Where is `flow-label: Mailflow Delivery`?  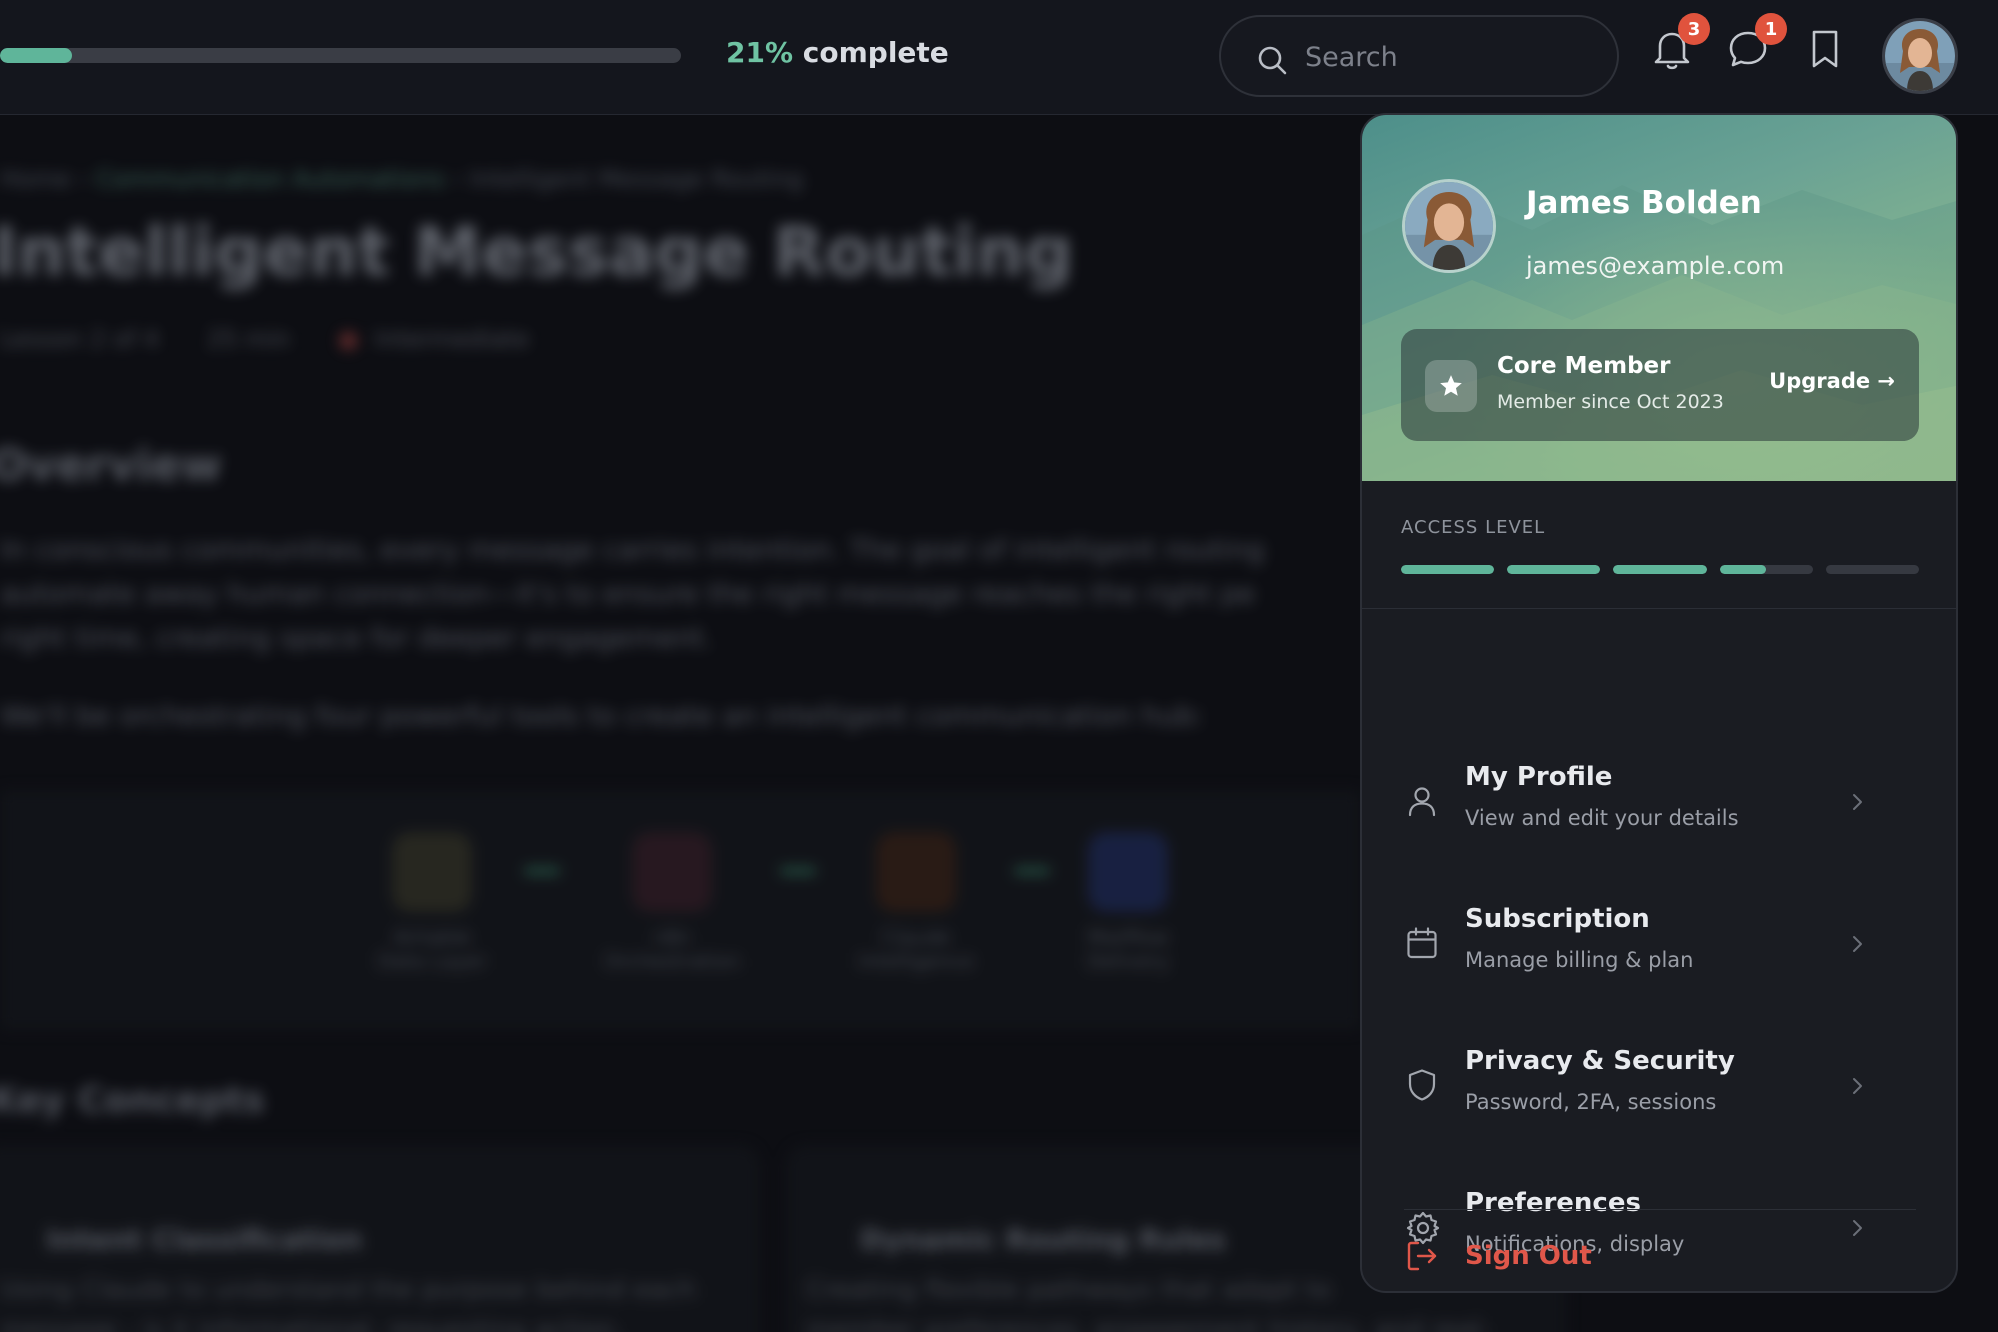
flow-label: Mailflow Delivery is located at coordinates (1128, 949).